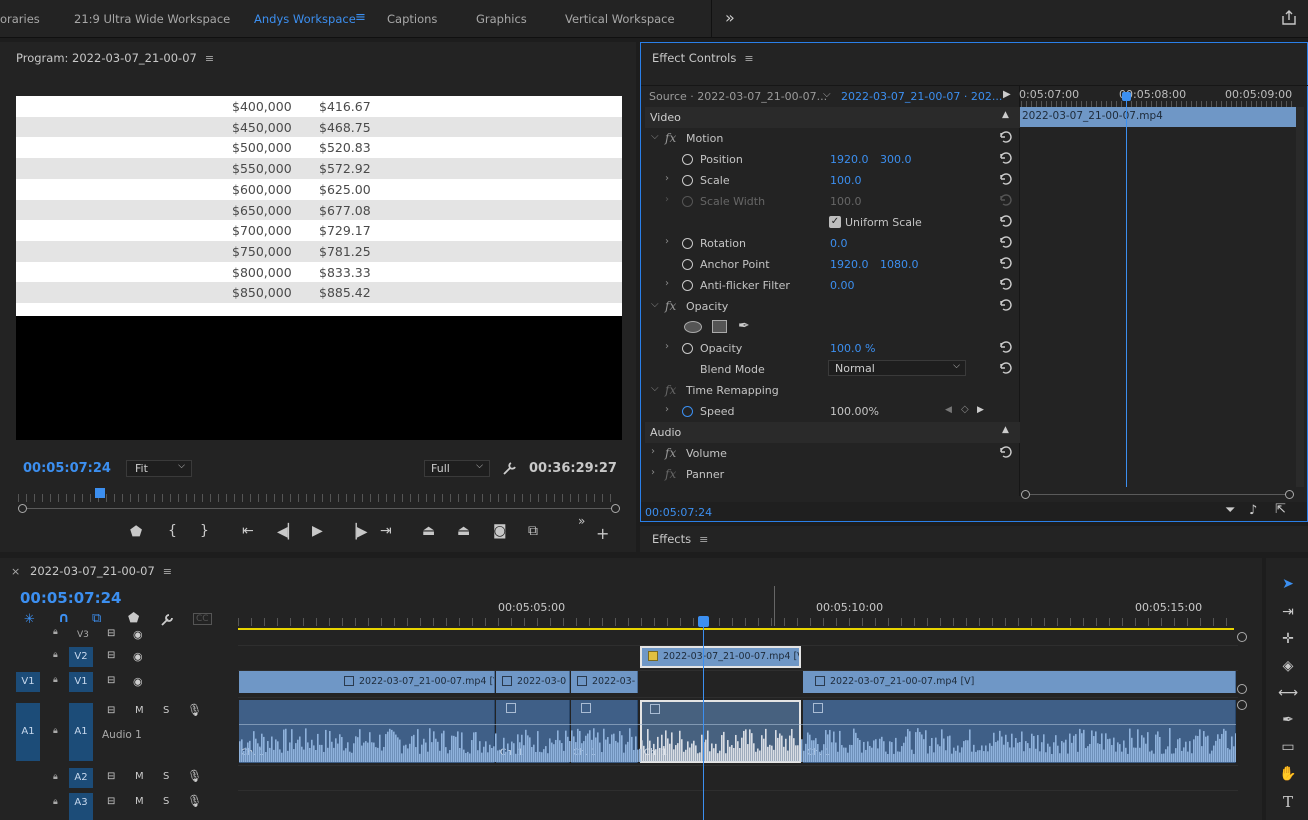 This screenshot has width=1308, height=820. What do you see at coordinates (386, 531) in the screenshot?
I see `go-to-out-icon: ⇥` at bounding box center [386, 531].